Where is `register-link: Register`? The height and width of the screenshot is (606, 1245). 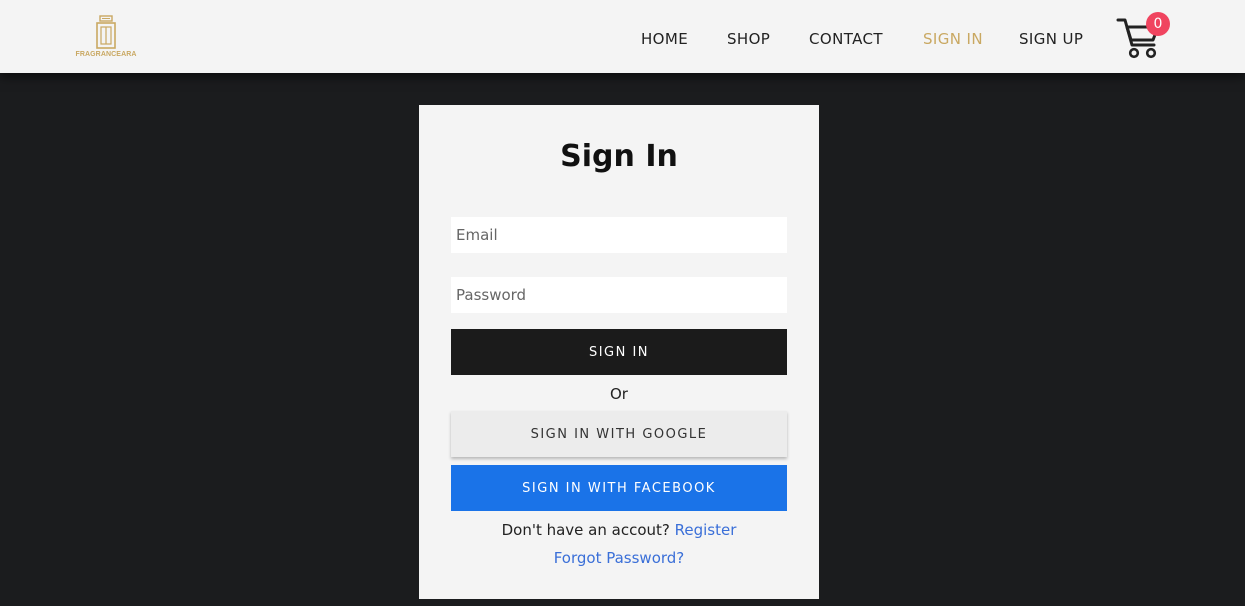
register-link: Register is located at coordinates (706, 530).